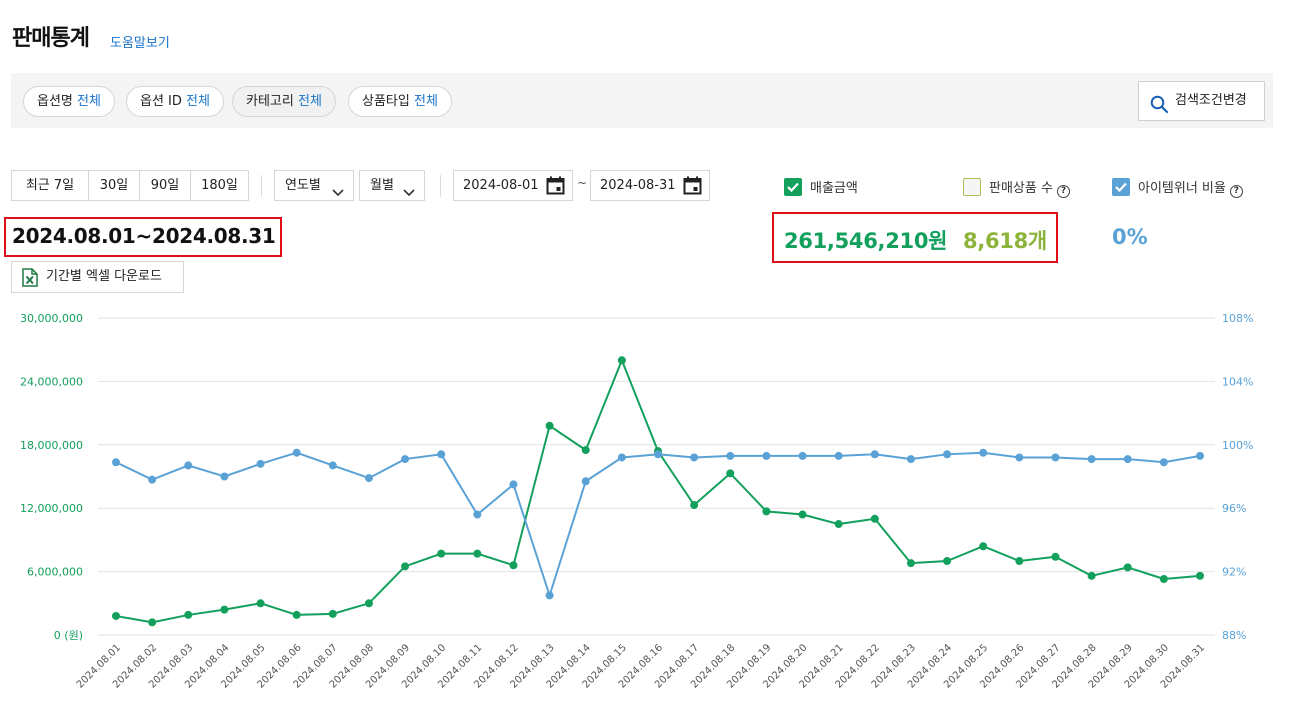 This screenshot has height=717, width=1292. I want to click on excel-download-label: 기간별 엑셀 다운로드, so click(104, 276).